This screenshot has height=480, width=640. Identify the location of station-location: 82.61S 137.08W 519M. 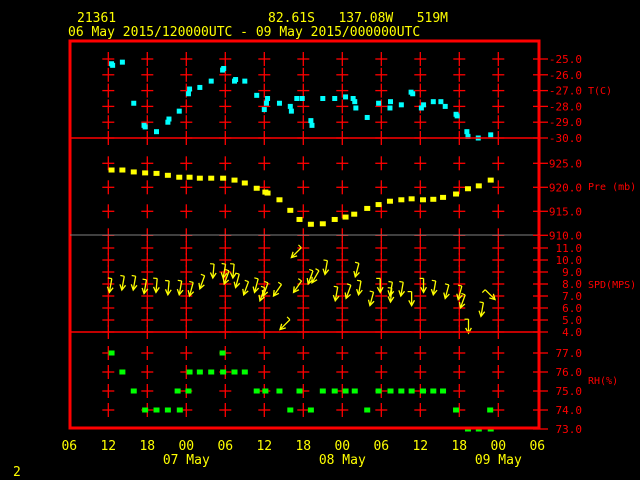
(358, 18).